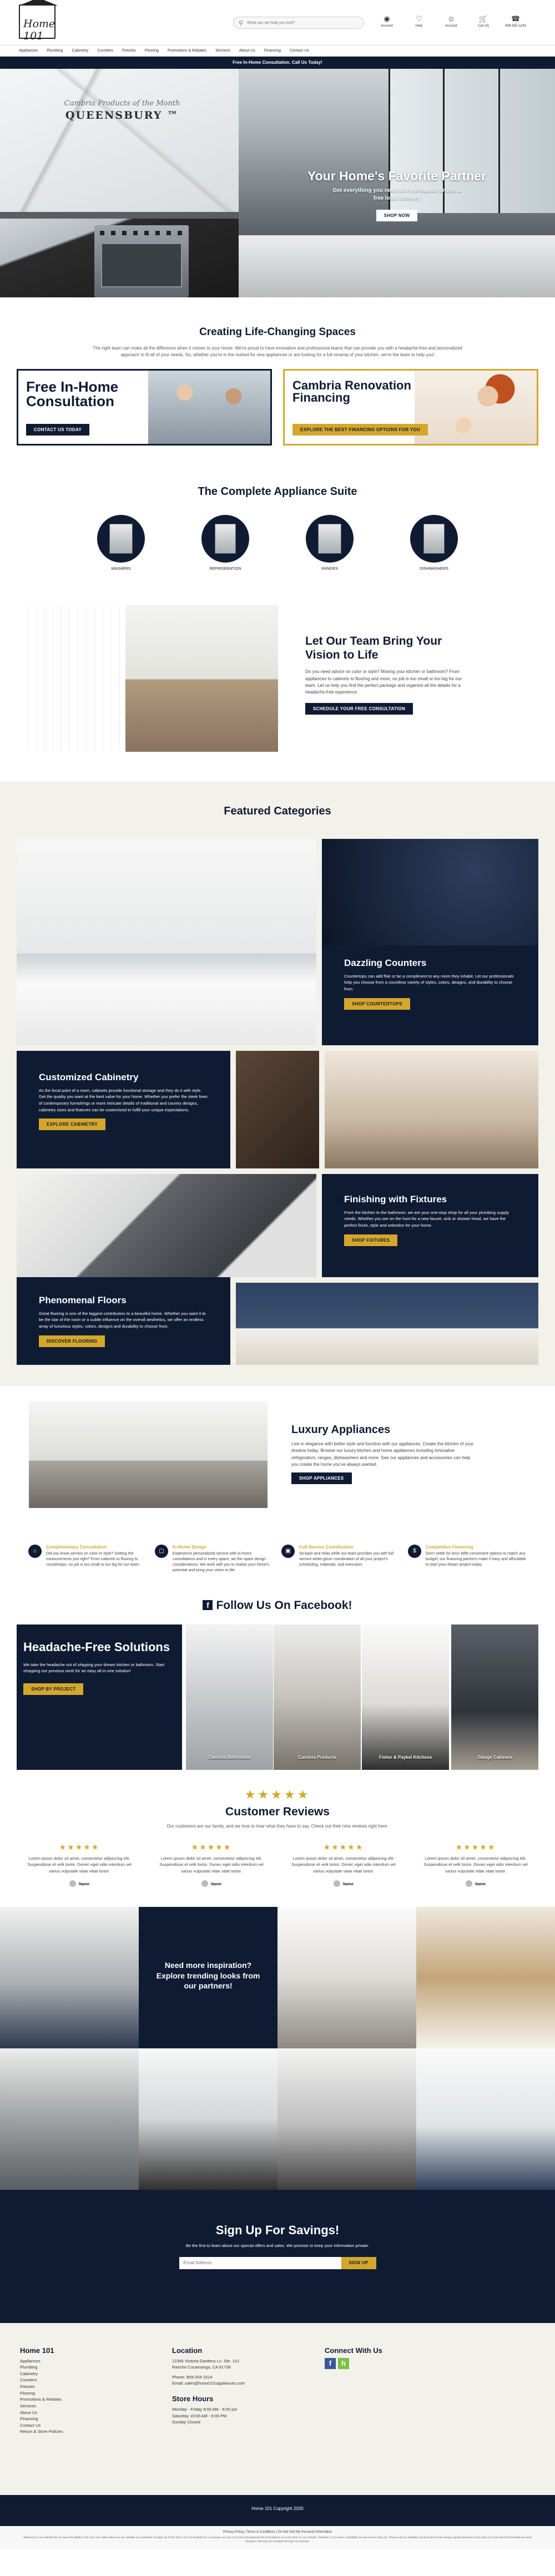 Image resolution: width=555 pixels, height=2576 pixels. What do you see at coordinates (223, 51) in the screenshot?
I see `nav-services: Services` at bounding box center [223, 51].